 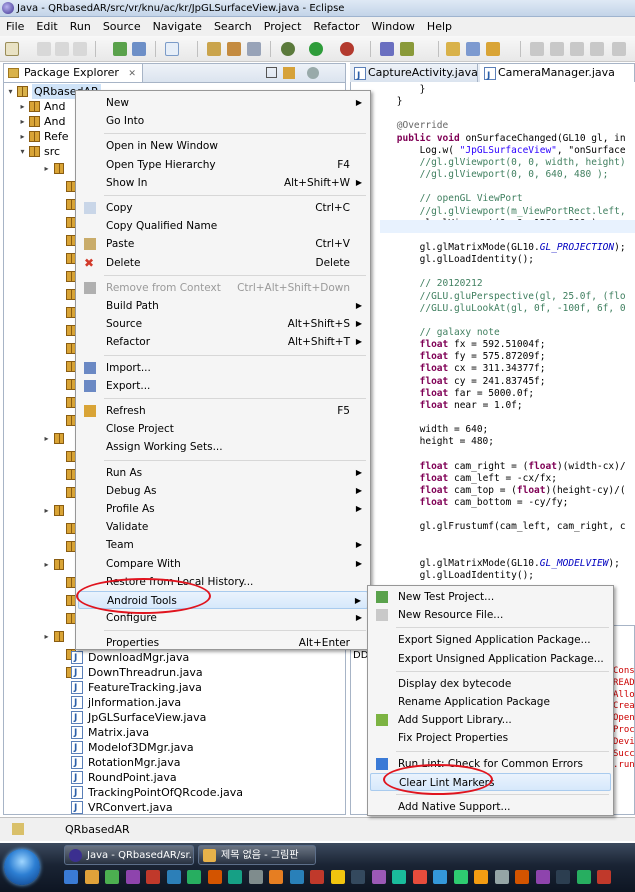 What do you see at coordinates (223, 226) in the screenshot?
I see `menu-item-copy-qualified-name: Copy Qualified Name` at bounding box center [223, 226].